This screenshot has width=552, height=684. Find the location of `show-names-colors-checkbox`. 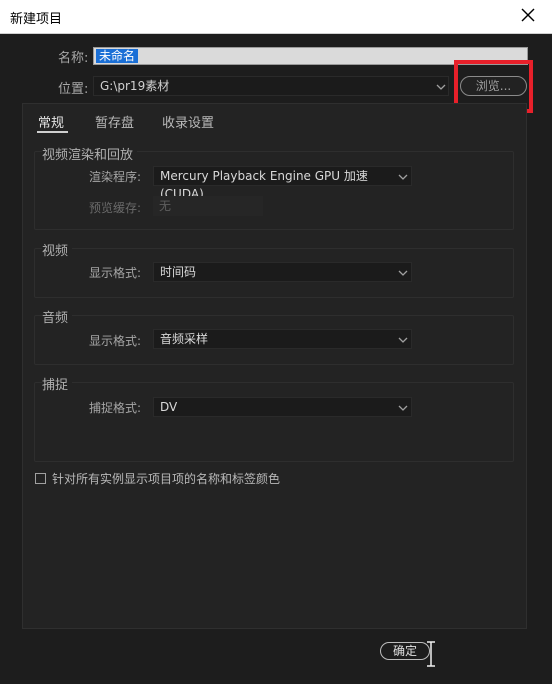

show-names-colors-checkbox is located at coordinates (40, 478).